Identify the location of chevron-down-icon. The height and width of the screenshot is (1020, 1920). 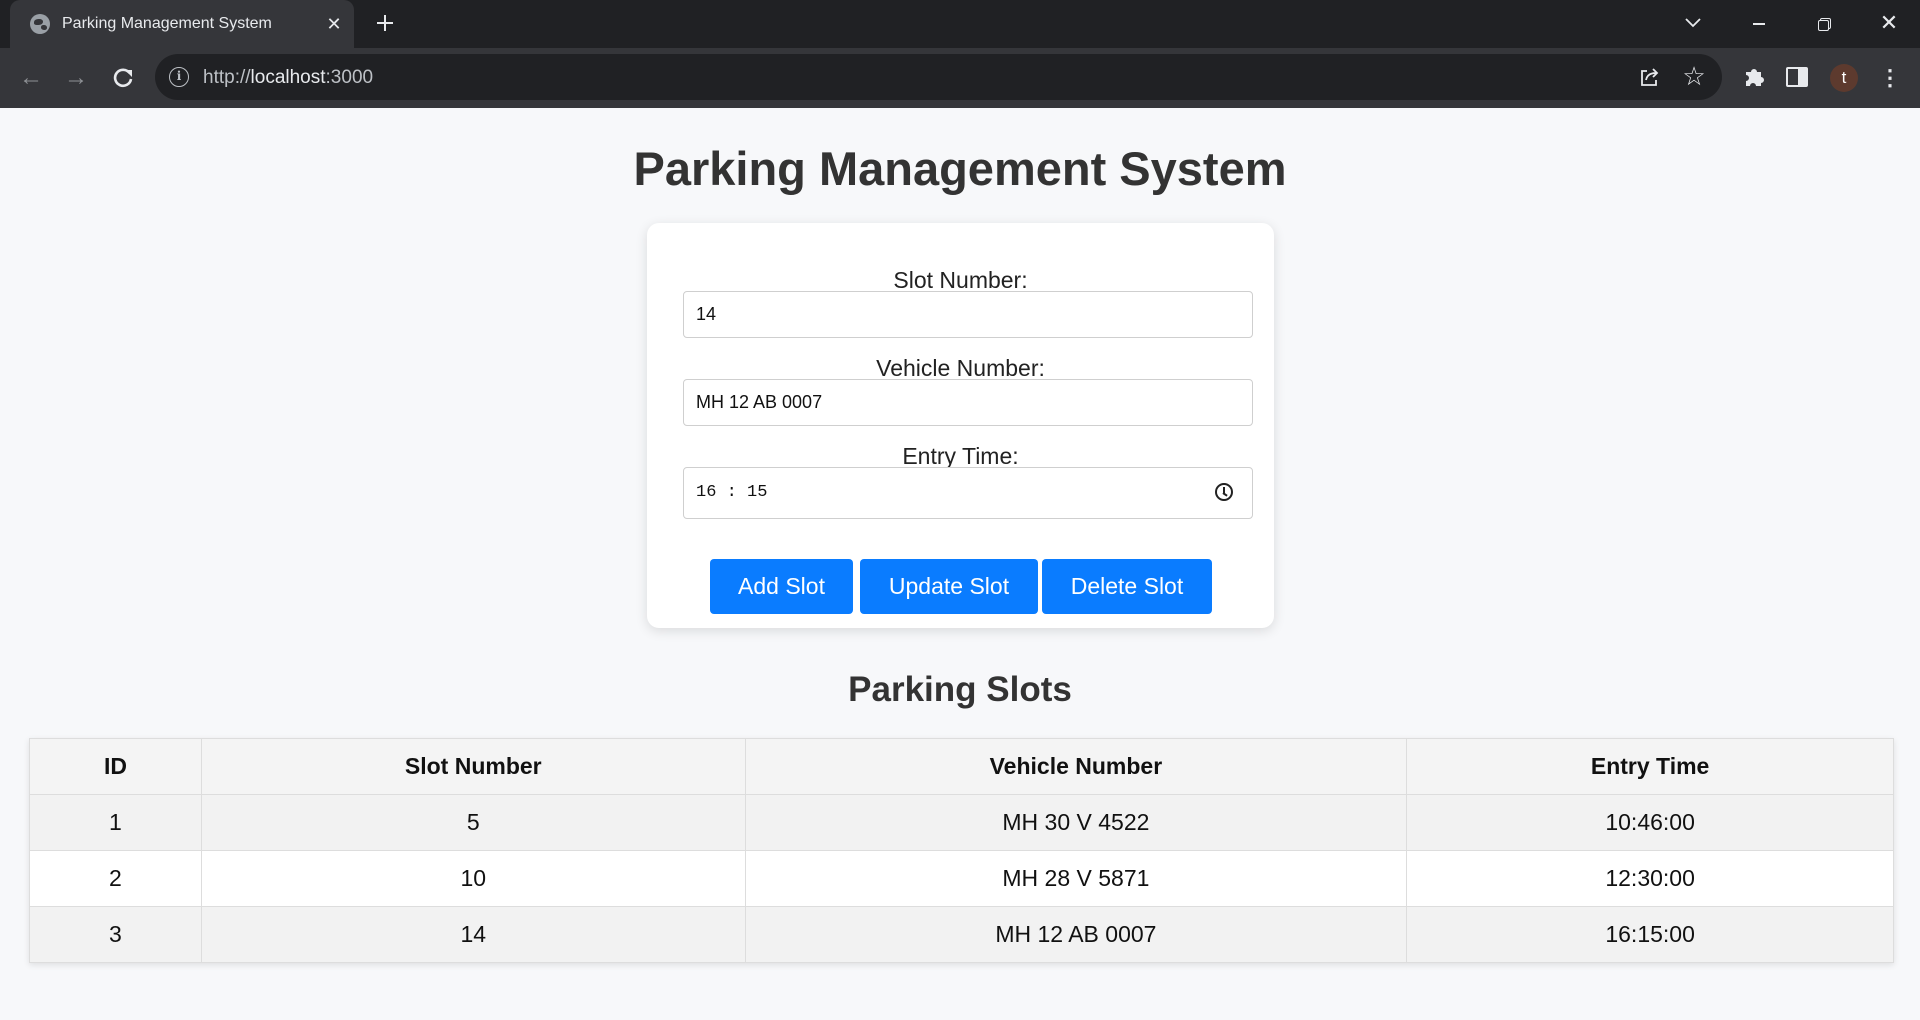
(1693, 22).